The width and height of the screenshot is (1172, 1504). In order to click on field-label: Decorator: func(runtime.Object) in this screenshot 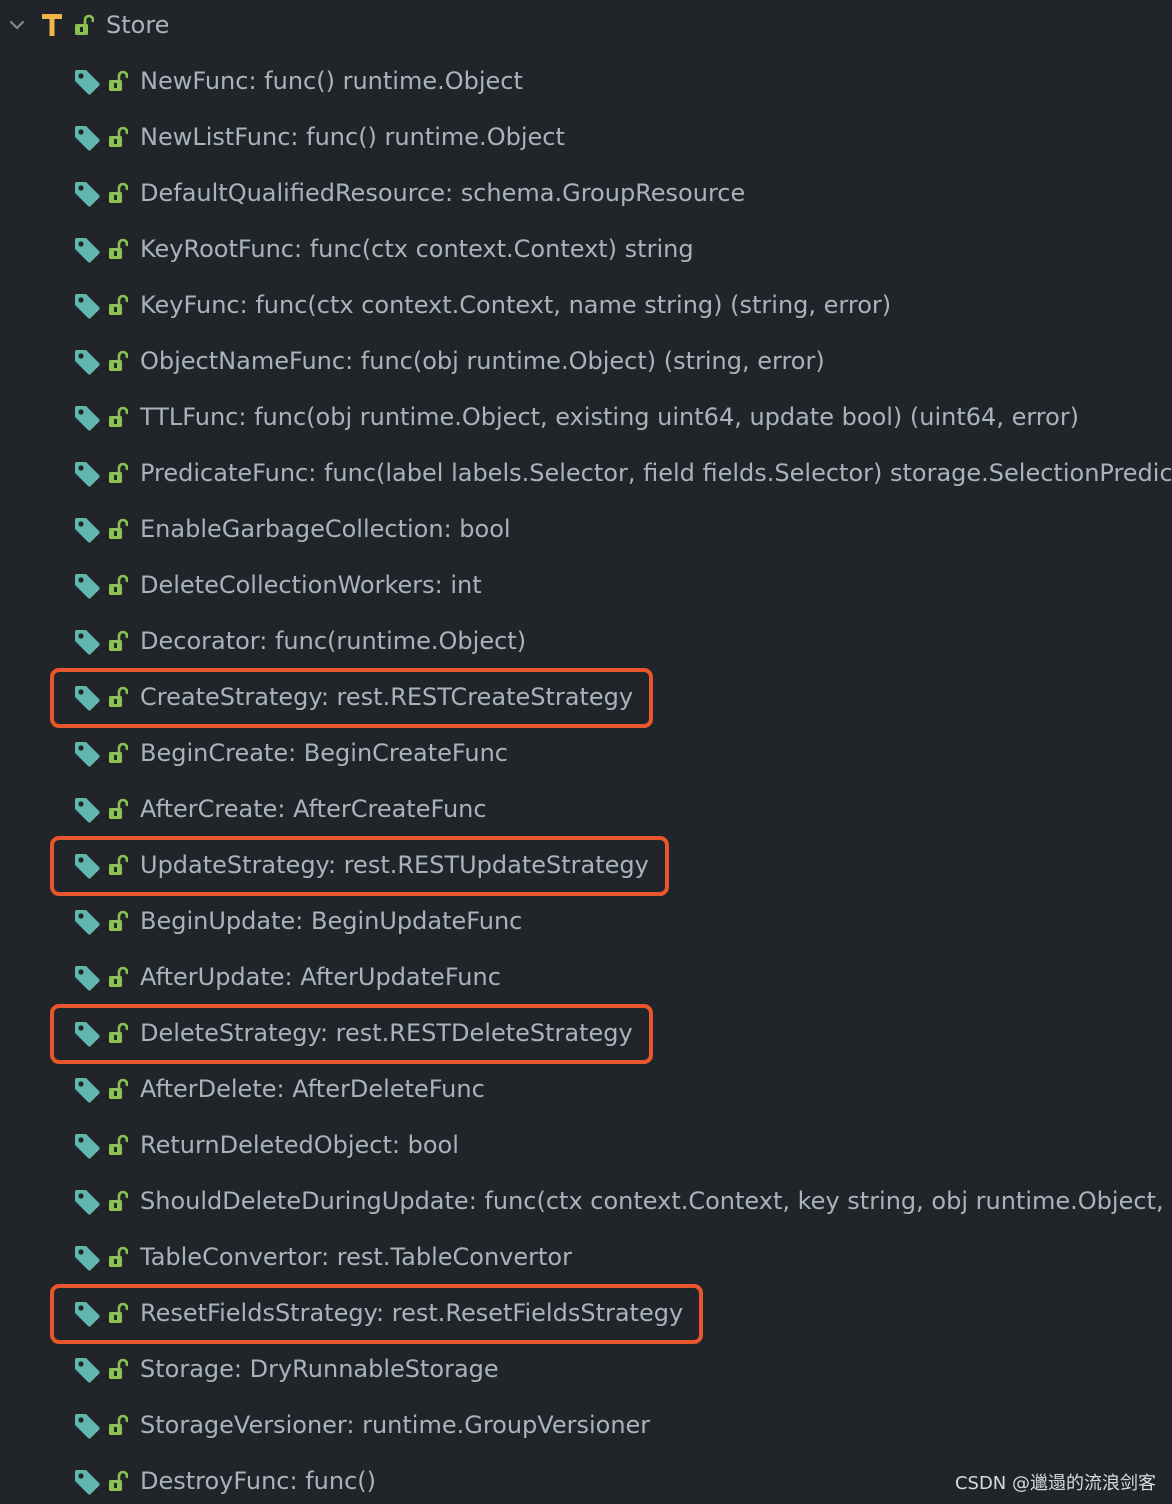, I will do `click(333, 641)`.